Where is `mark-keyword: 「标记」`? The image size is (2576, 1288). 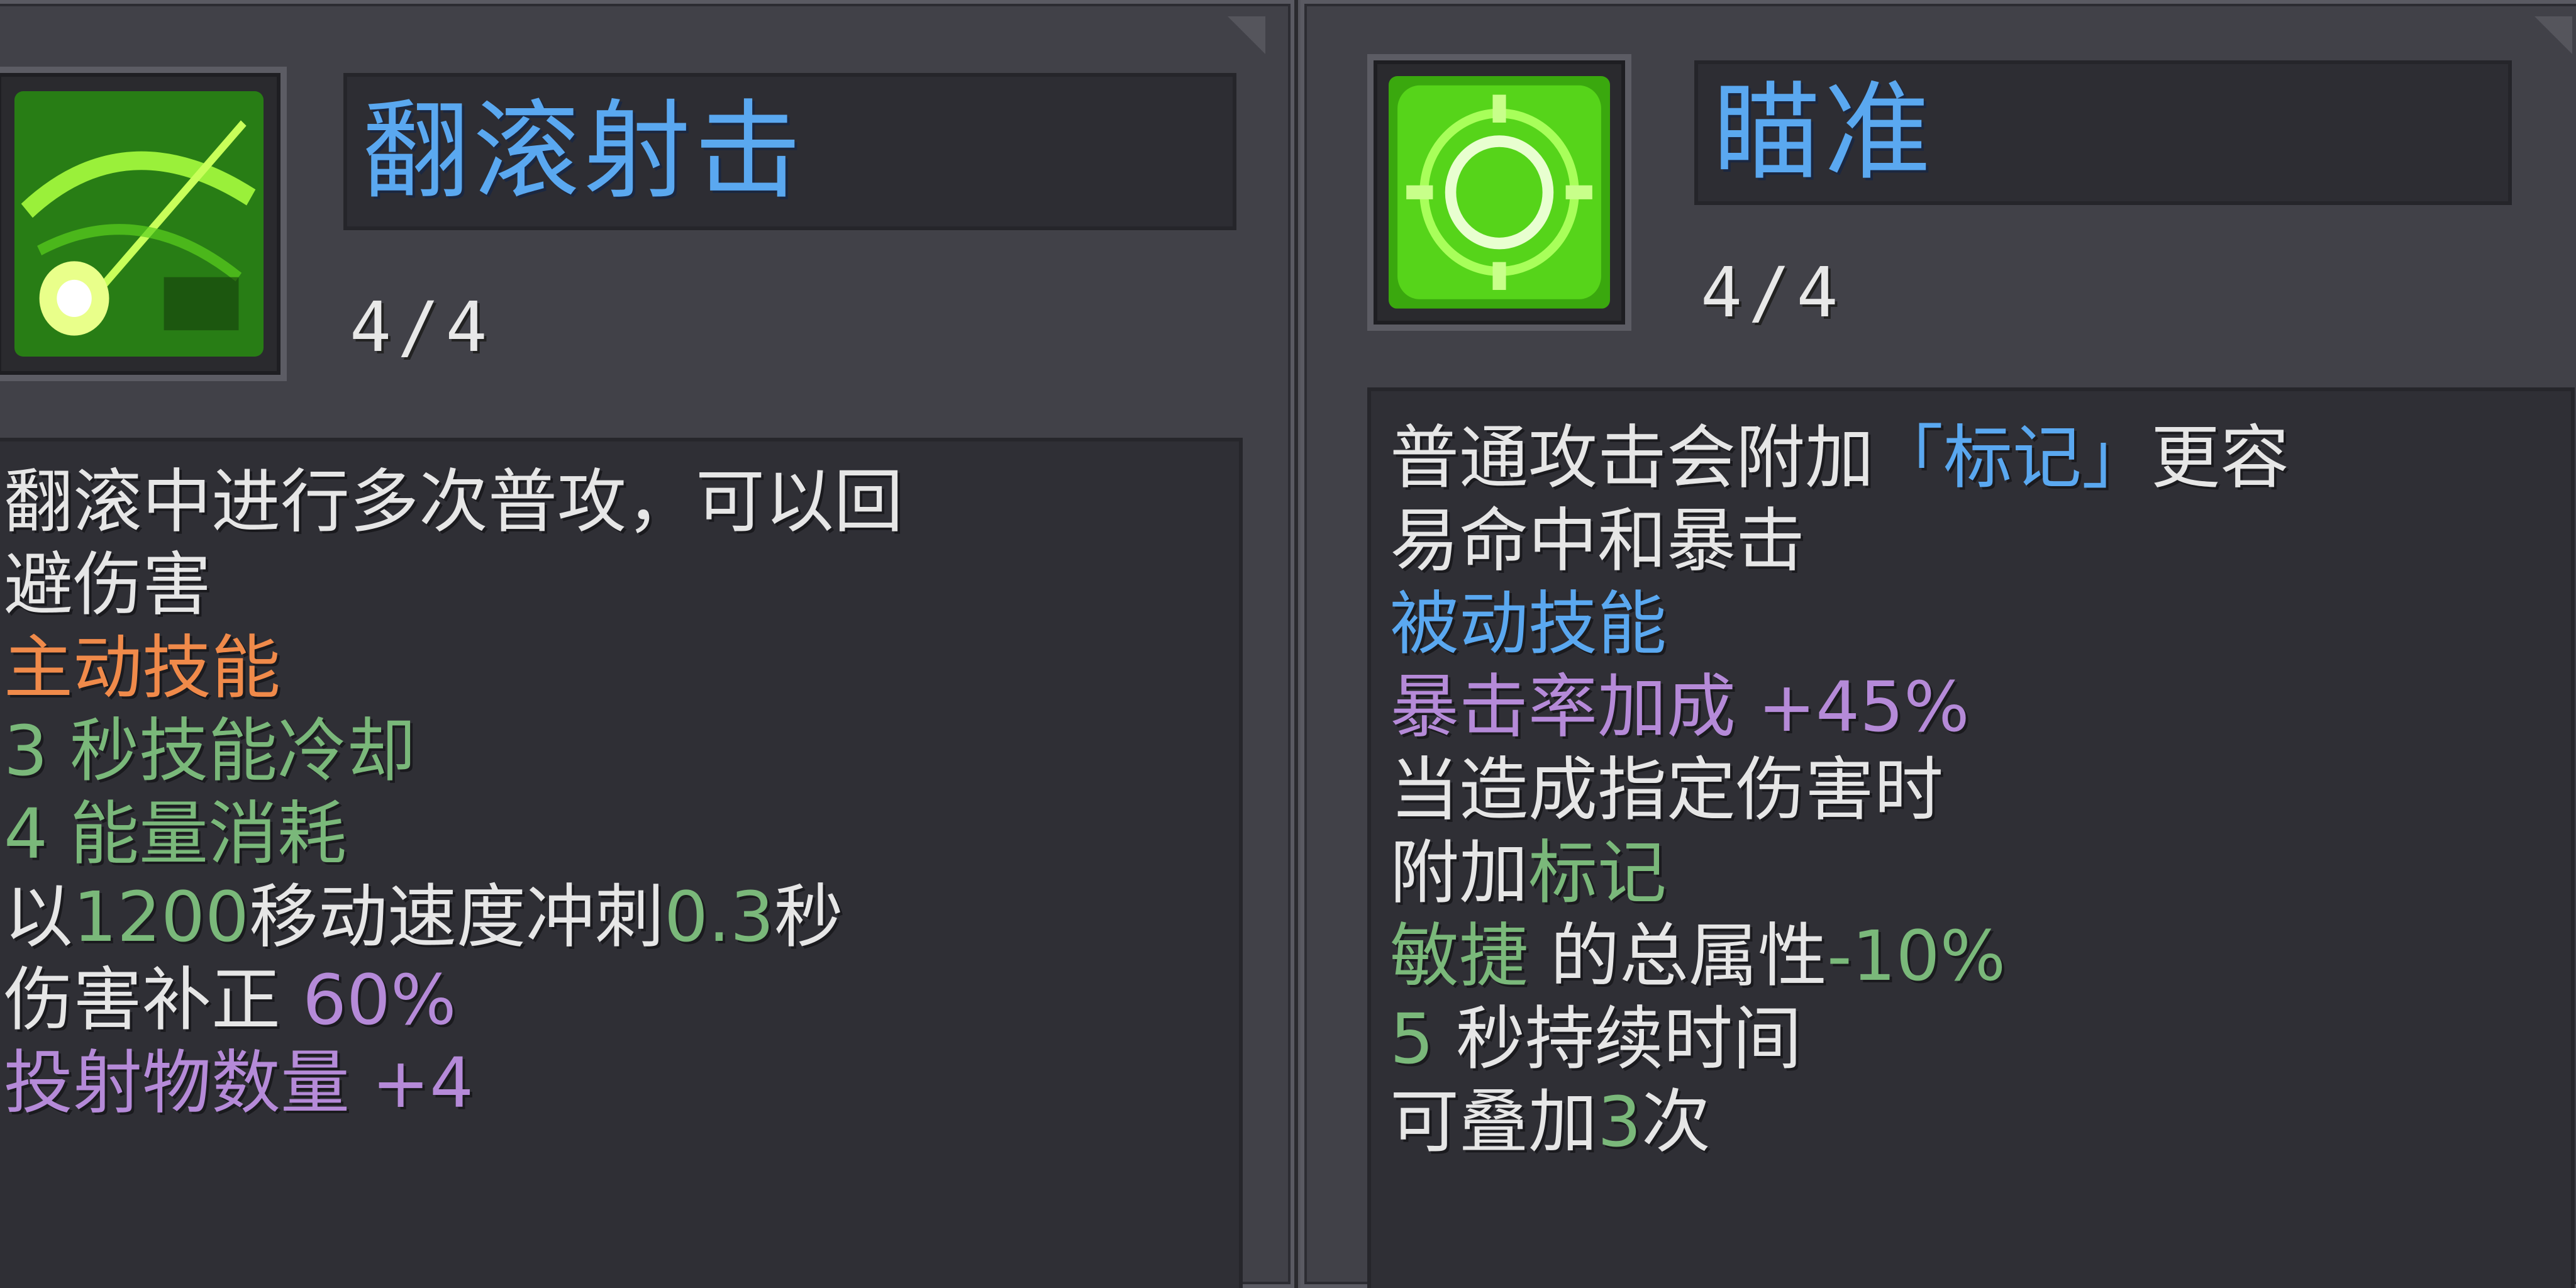
mark-keyword: 「标记」 is located at coordinates (2012, 458).